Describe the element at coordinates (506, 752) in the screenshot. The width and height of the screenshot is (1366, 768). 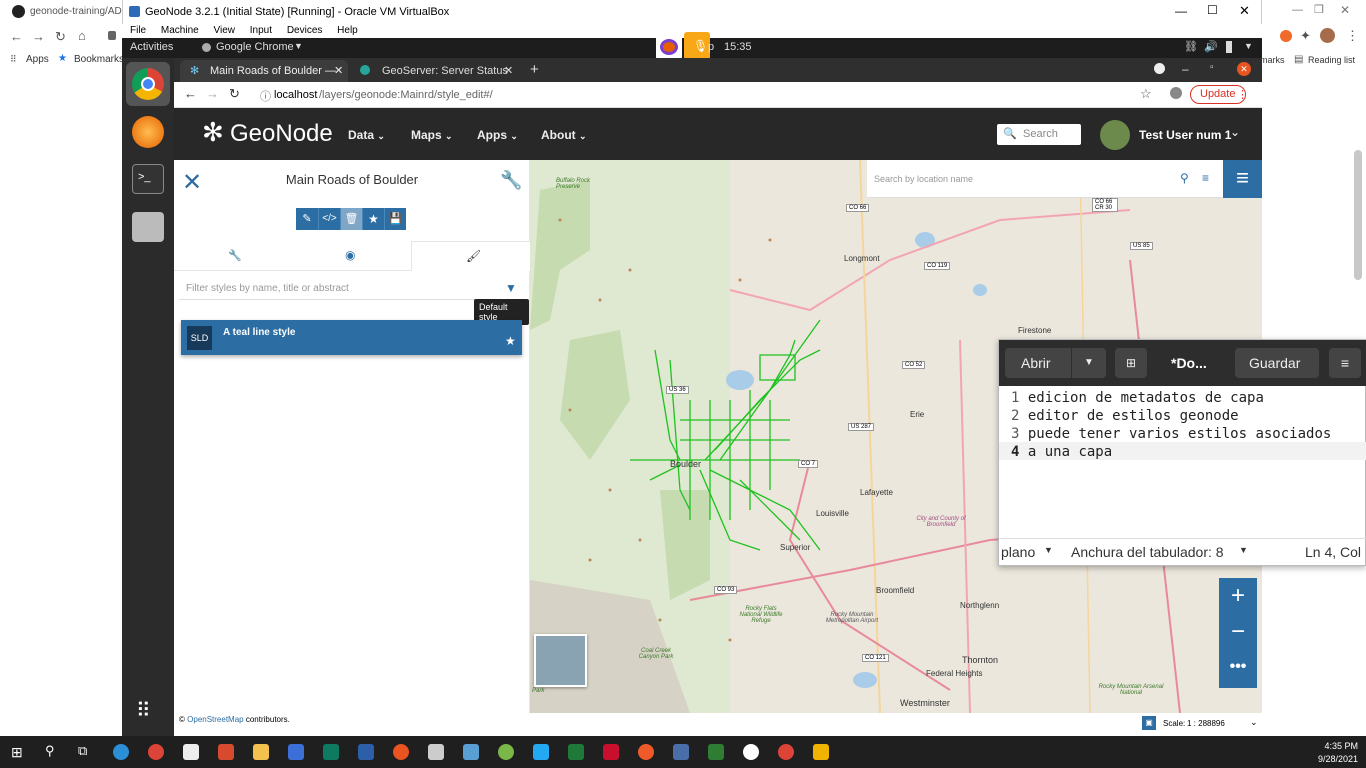
I see `qgis-icon` at that location.